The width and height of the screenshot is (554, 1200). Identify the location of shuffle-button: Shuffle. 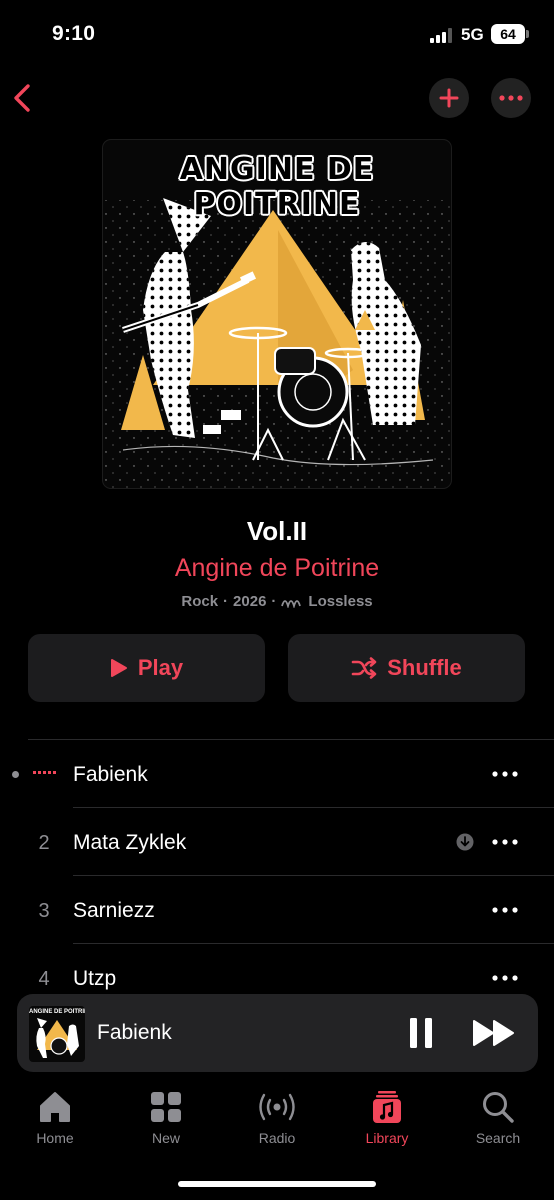
(406, 668).